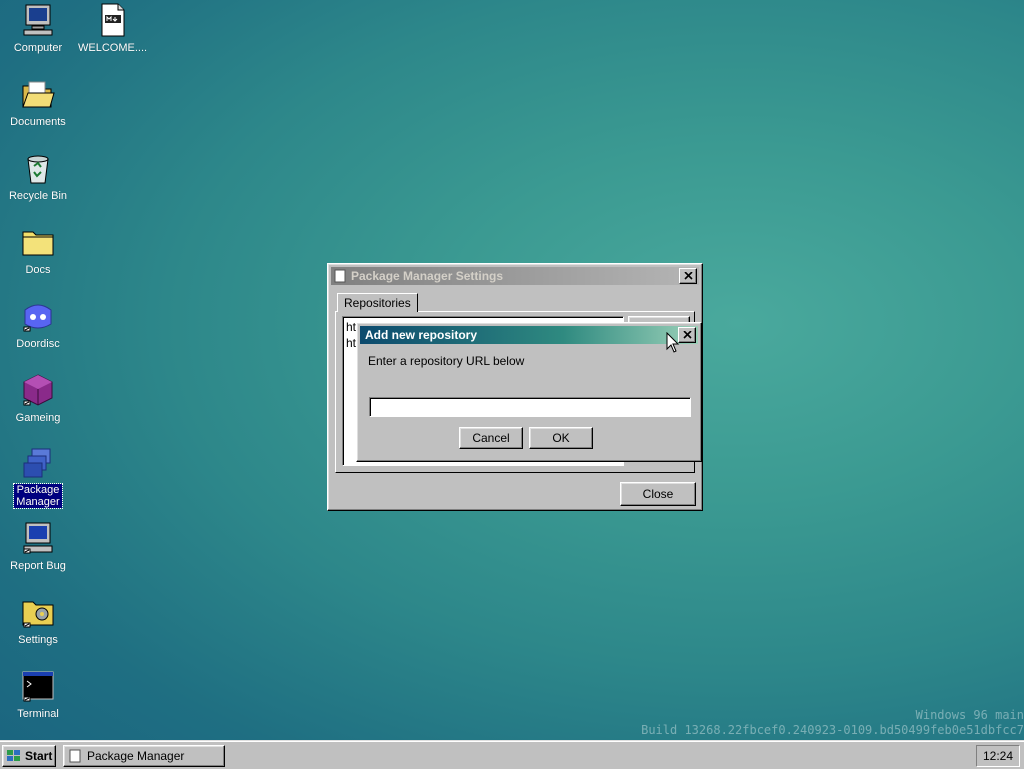  Describe the element at coordinates (38, 20) in the screenshot. I see `computer-icon` at that location.